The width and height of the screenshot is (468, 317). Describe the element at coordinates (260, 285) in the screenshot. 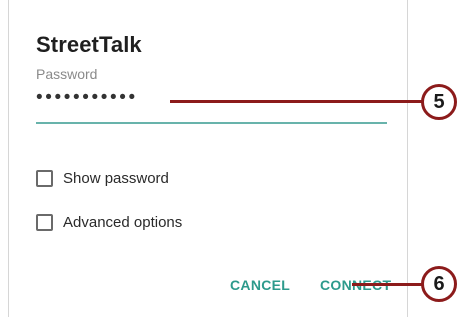

I see `cancel-button: CANCEL` at that location.